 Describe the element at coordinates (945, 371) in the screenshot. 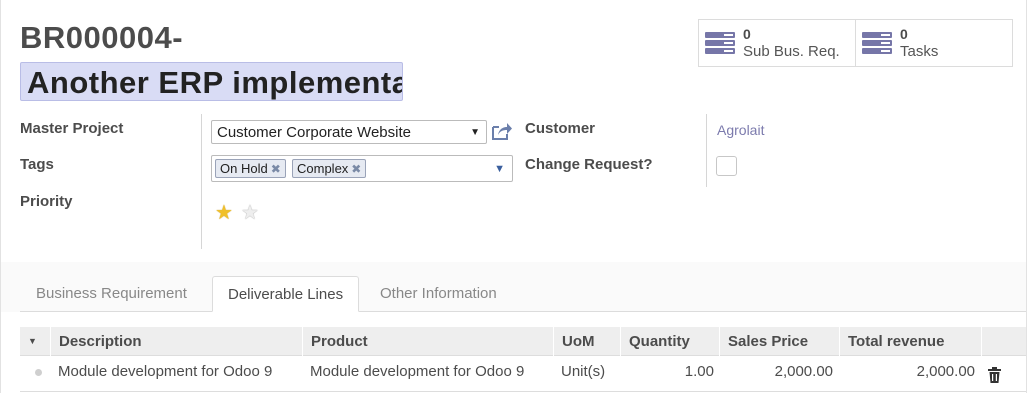

I see `cell-total-revenue: 2,000.00` at that location.